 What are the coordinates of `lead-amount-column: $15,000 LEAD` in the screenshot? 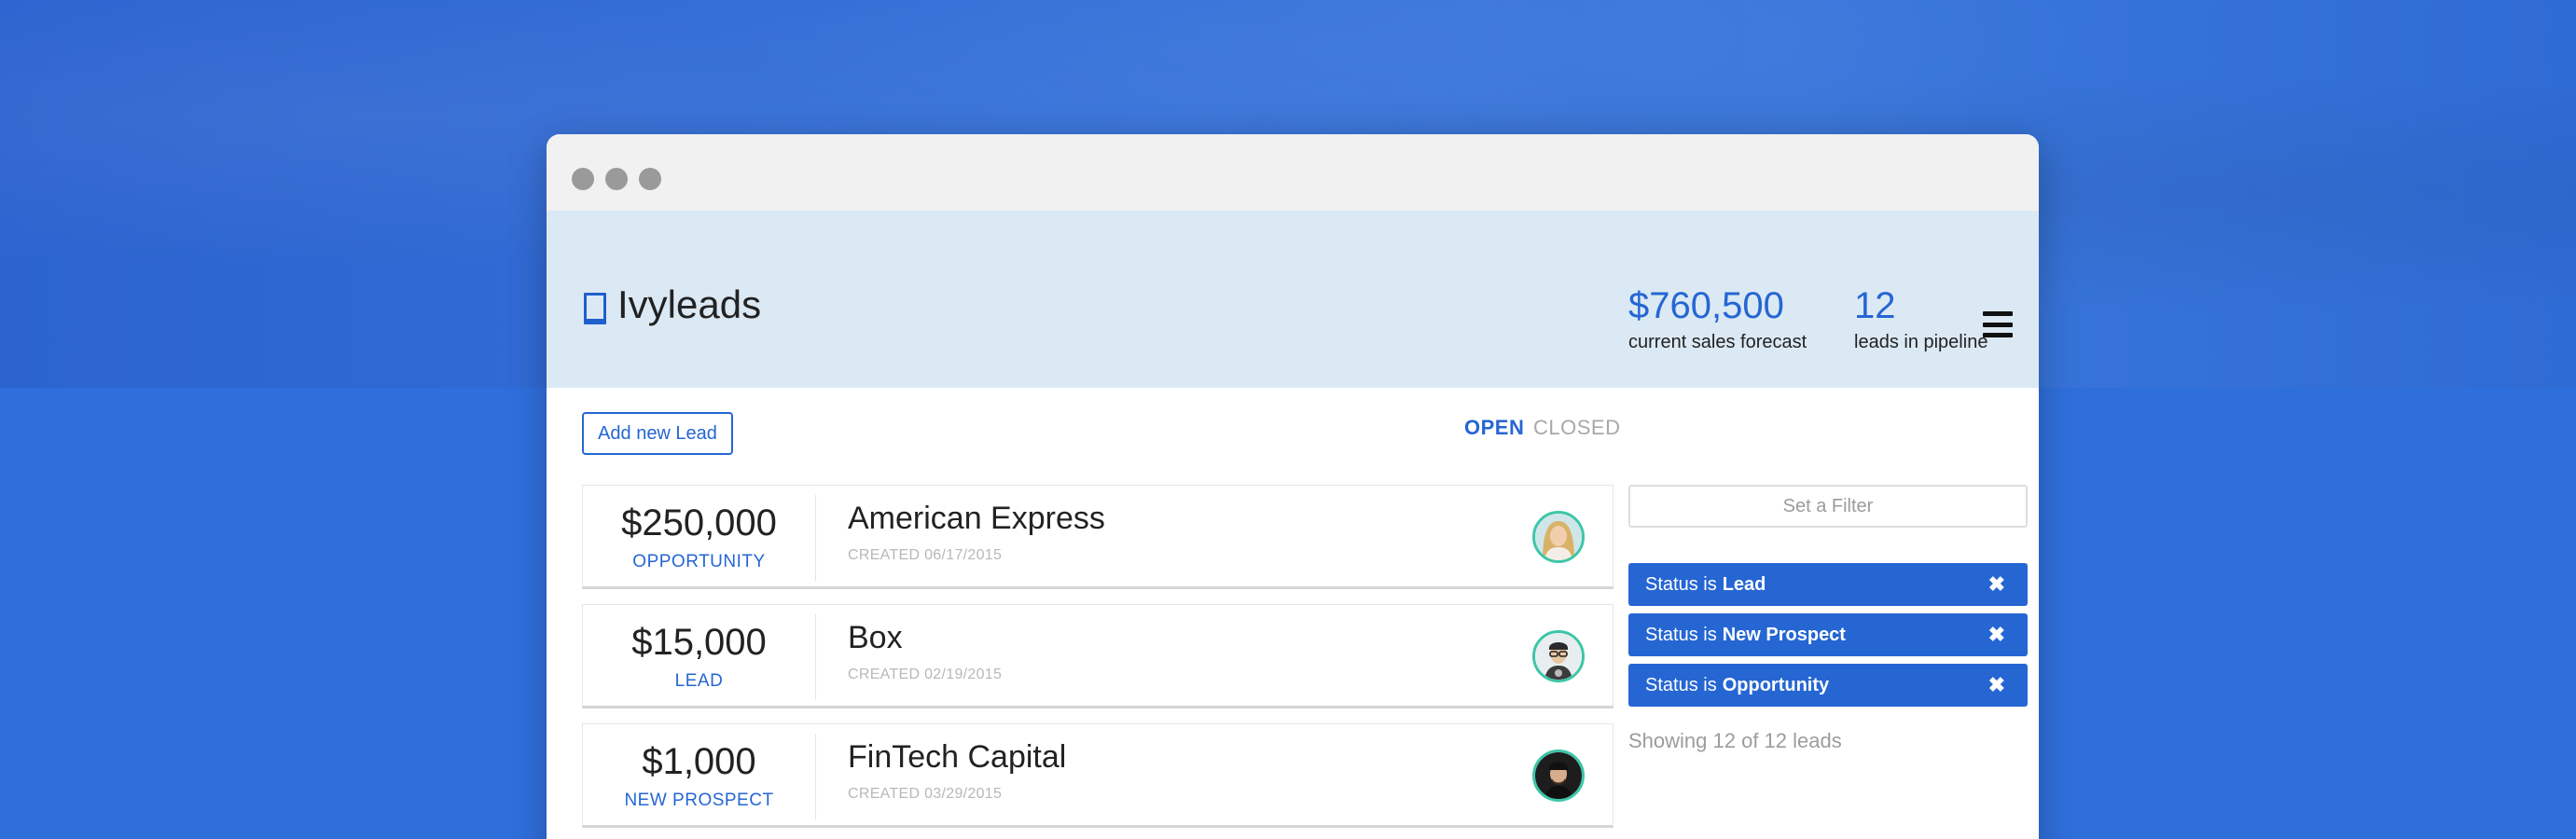 It's located at (699, 657).